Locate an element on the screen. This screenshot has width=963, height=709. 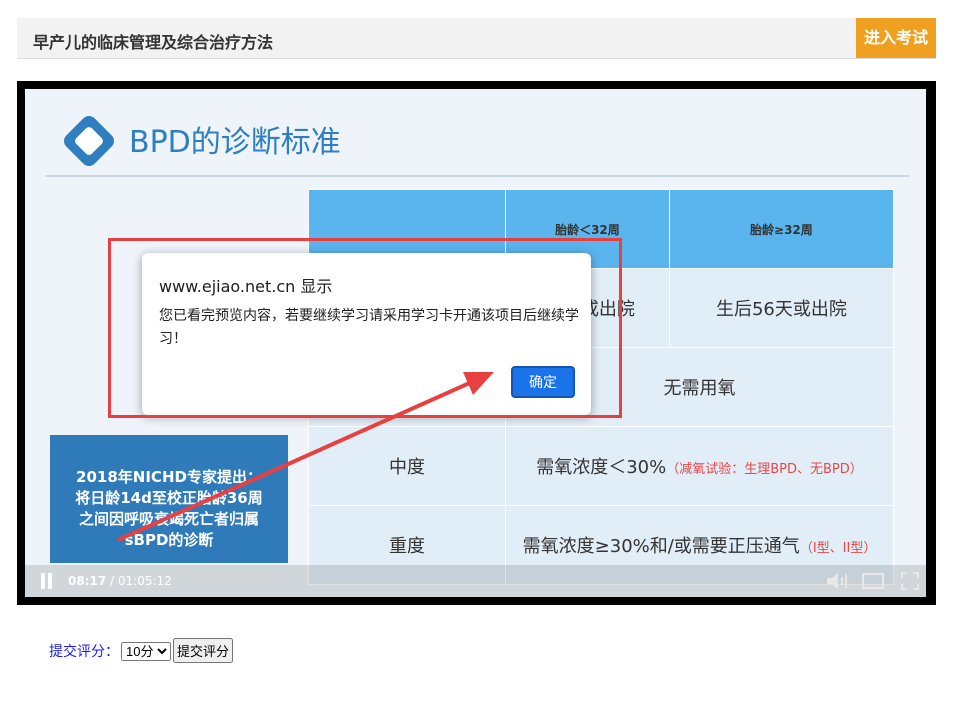
rating-label: 提交评分： is located at coordinates (84, 652).